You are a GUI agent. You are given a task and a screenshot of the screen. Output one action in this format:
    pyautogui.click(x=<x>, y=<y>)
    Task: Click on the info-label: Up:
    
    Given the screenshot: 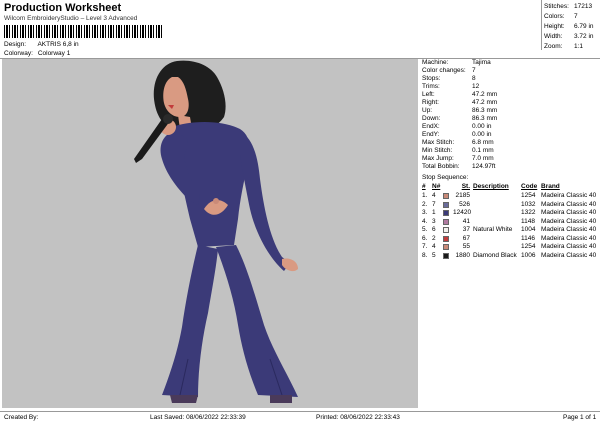 What is the action you would take?
    pyautogui.click(x=427, y=110)
    